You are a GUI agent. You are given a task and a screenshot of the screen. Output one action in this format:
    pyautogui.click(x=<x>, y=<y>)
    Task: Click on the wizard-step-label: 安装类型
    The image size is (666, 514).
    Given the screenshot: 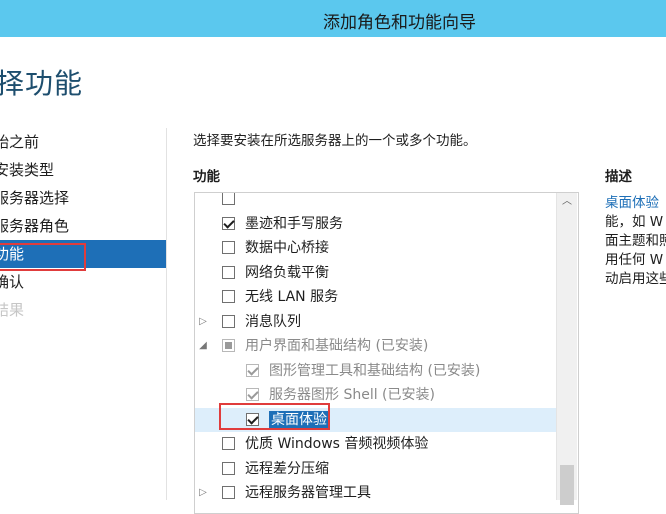 What is the action you would take?
    pyautogui.click(x=27, y=170)
    